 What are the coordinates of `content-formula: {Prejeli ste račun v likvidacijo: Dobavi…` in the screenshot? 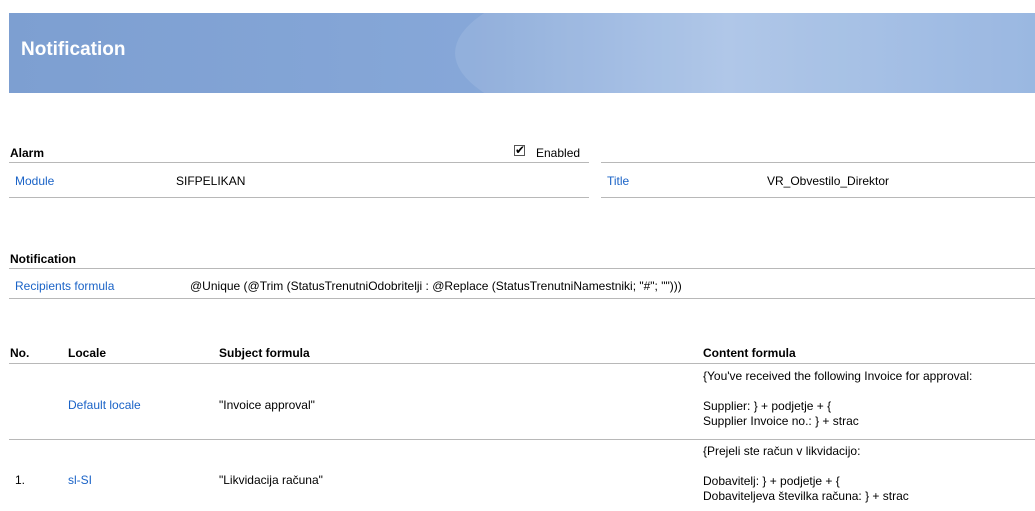 It's located at (806, 474).